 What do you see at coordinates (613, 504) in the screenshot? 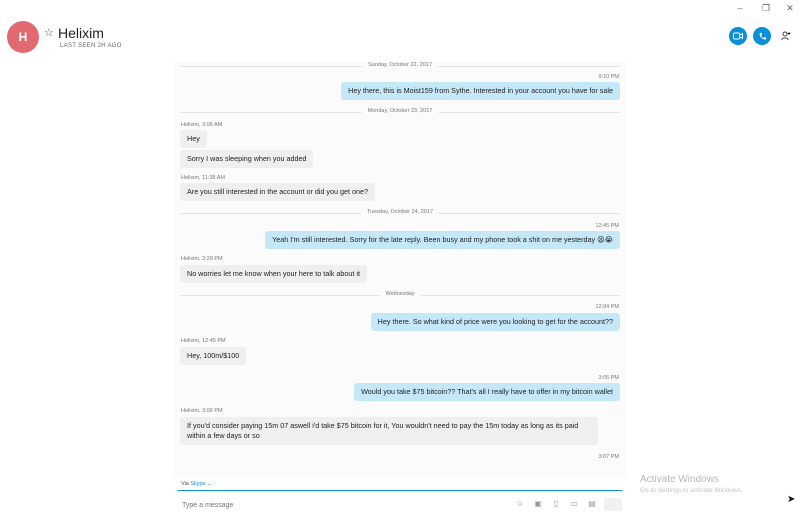
I see `send-button` at bounding box center [613, 504].